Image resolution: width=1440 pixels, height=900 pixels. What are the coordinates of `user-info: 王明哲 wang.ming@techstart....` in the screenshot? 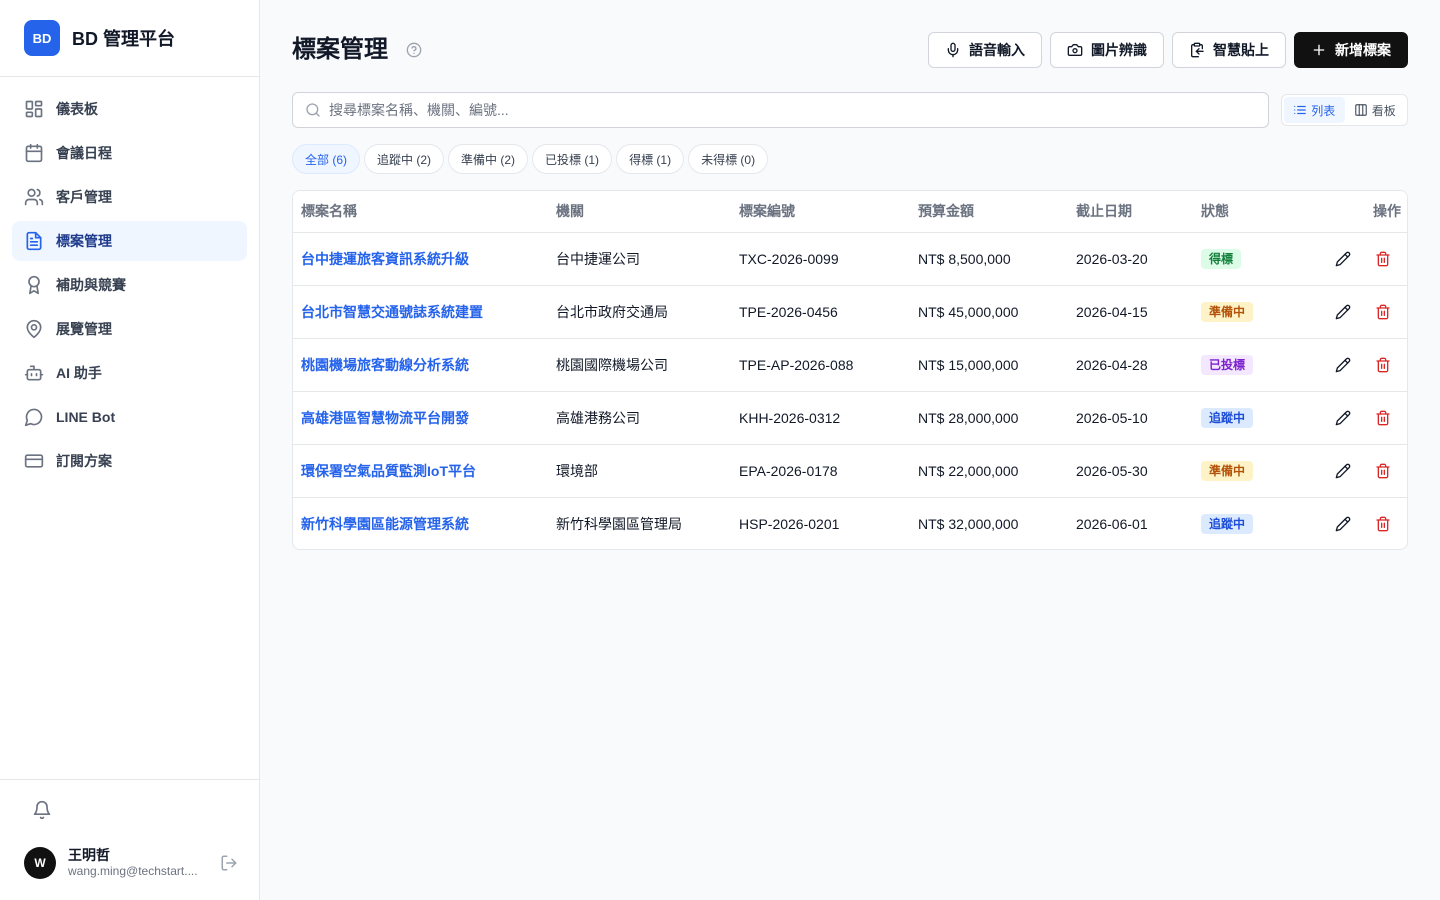 It's located at (137, 863).